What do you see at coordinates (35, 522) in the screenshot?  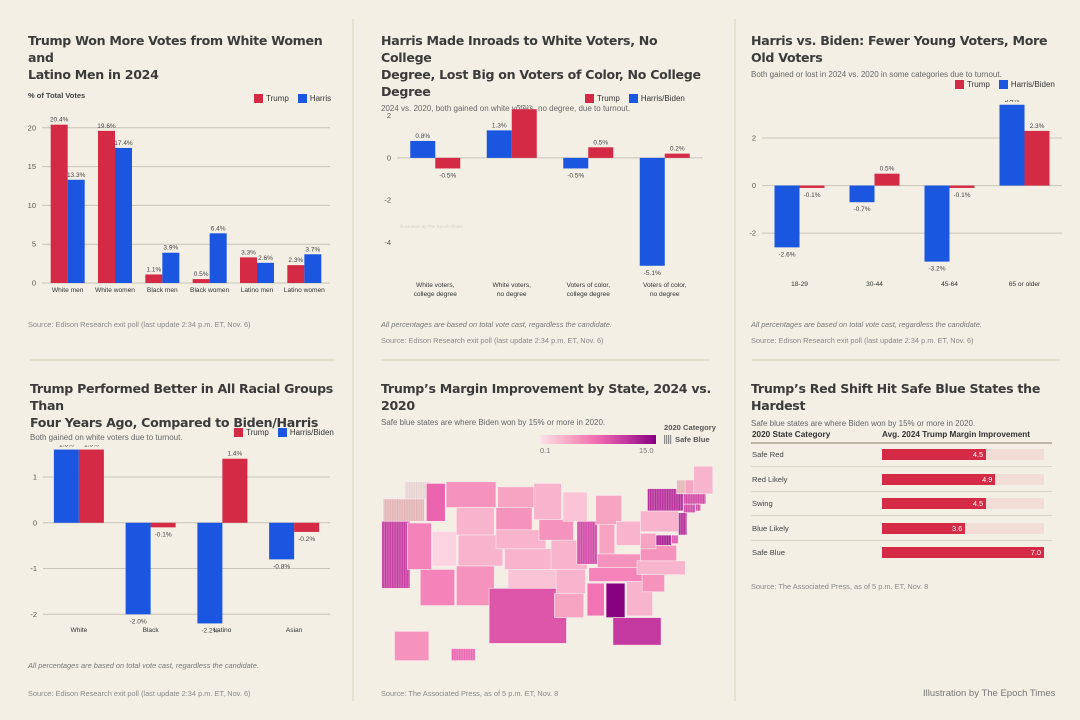 I see `y-tick-label: 0` at bounding box center [35, 522].